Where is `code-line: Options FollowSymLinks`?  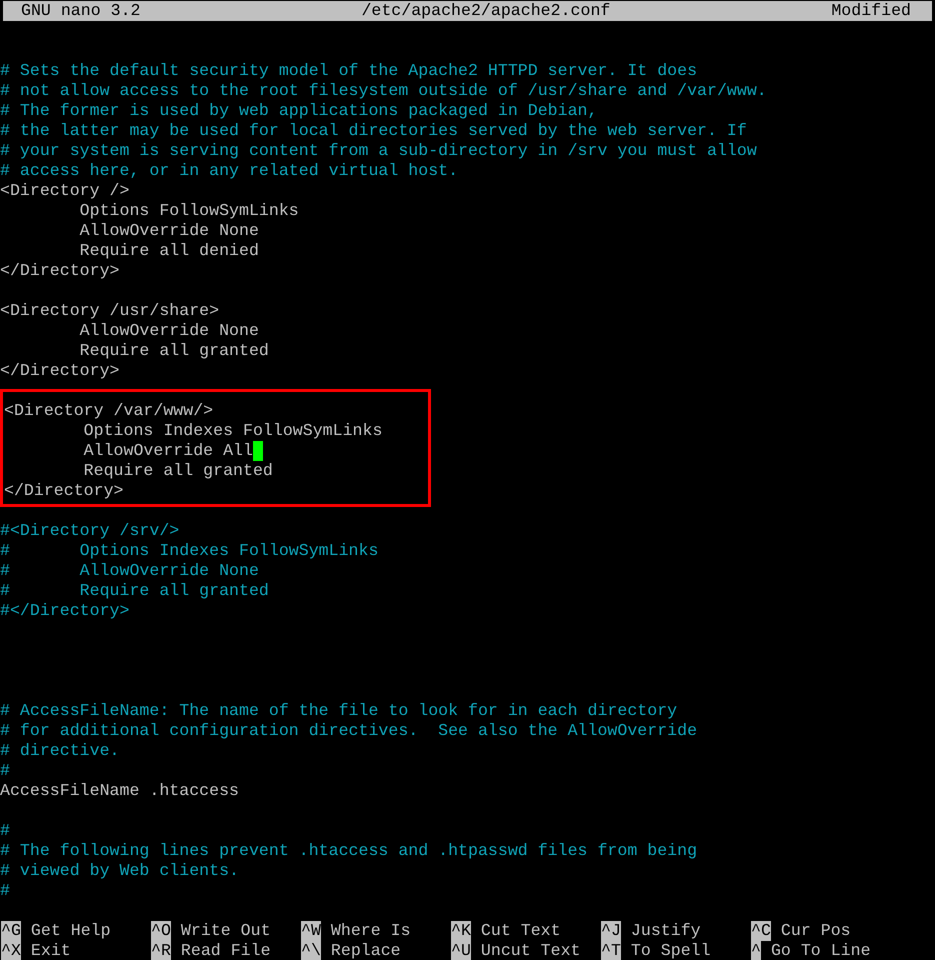 code-line: Options FollowSymLinks is located at coordinates (188, 211).